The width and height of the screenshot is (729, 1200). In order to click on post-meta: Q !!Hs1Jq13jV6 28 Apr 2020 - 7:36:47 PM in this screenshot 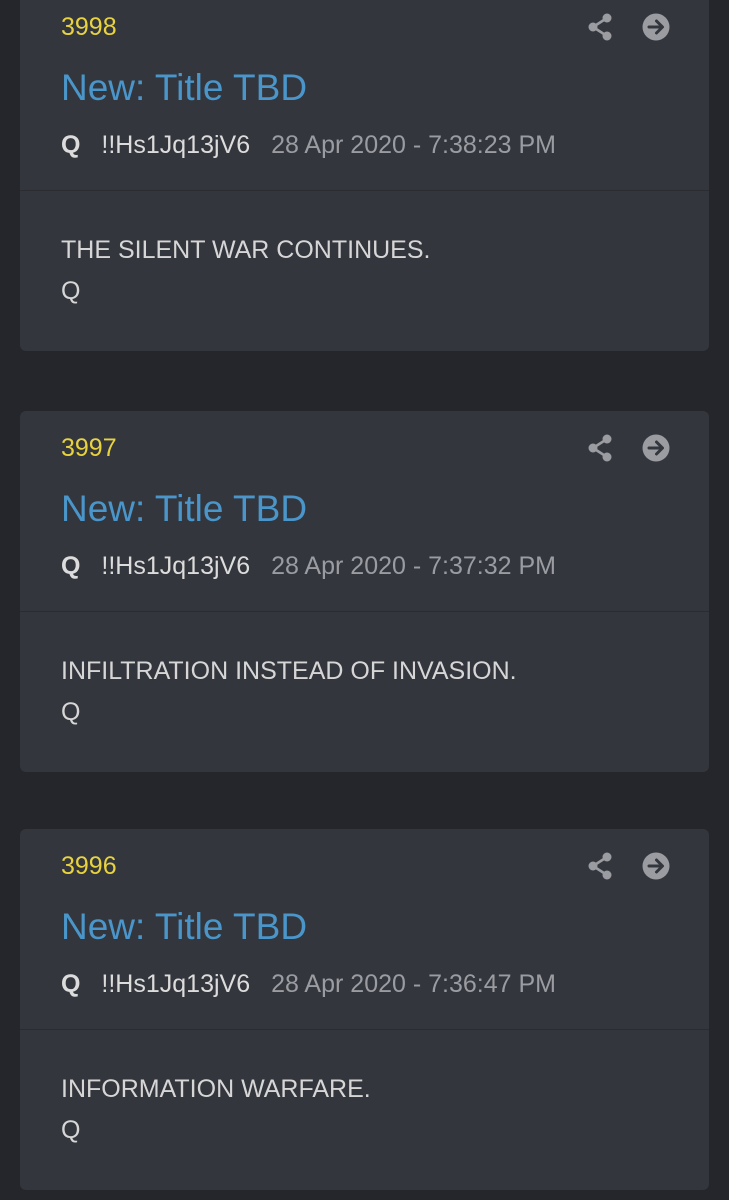, I will do `click(308, 984)`.